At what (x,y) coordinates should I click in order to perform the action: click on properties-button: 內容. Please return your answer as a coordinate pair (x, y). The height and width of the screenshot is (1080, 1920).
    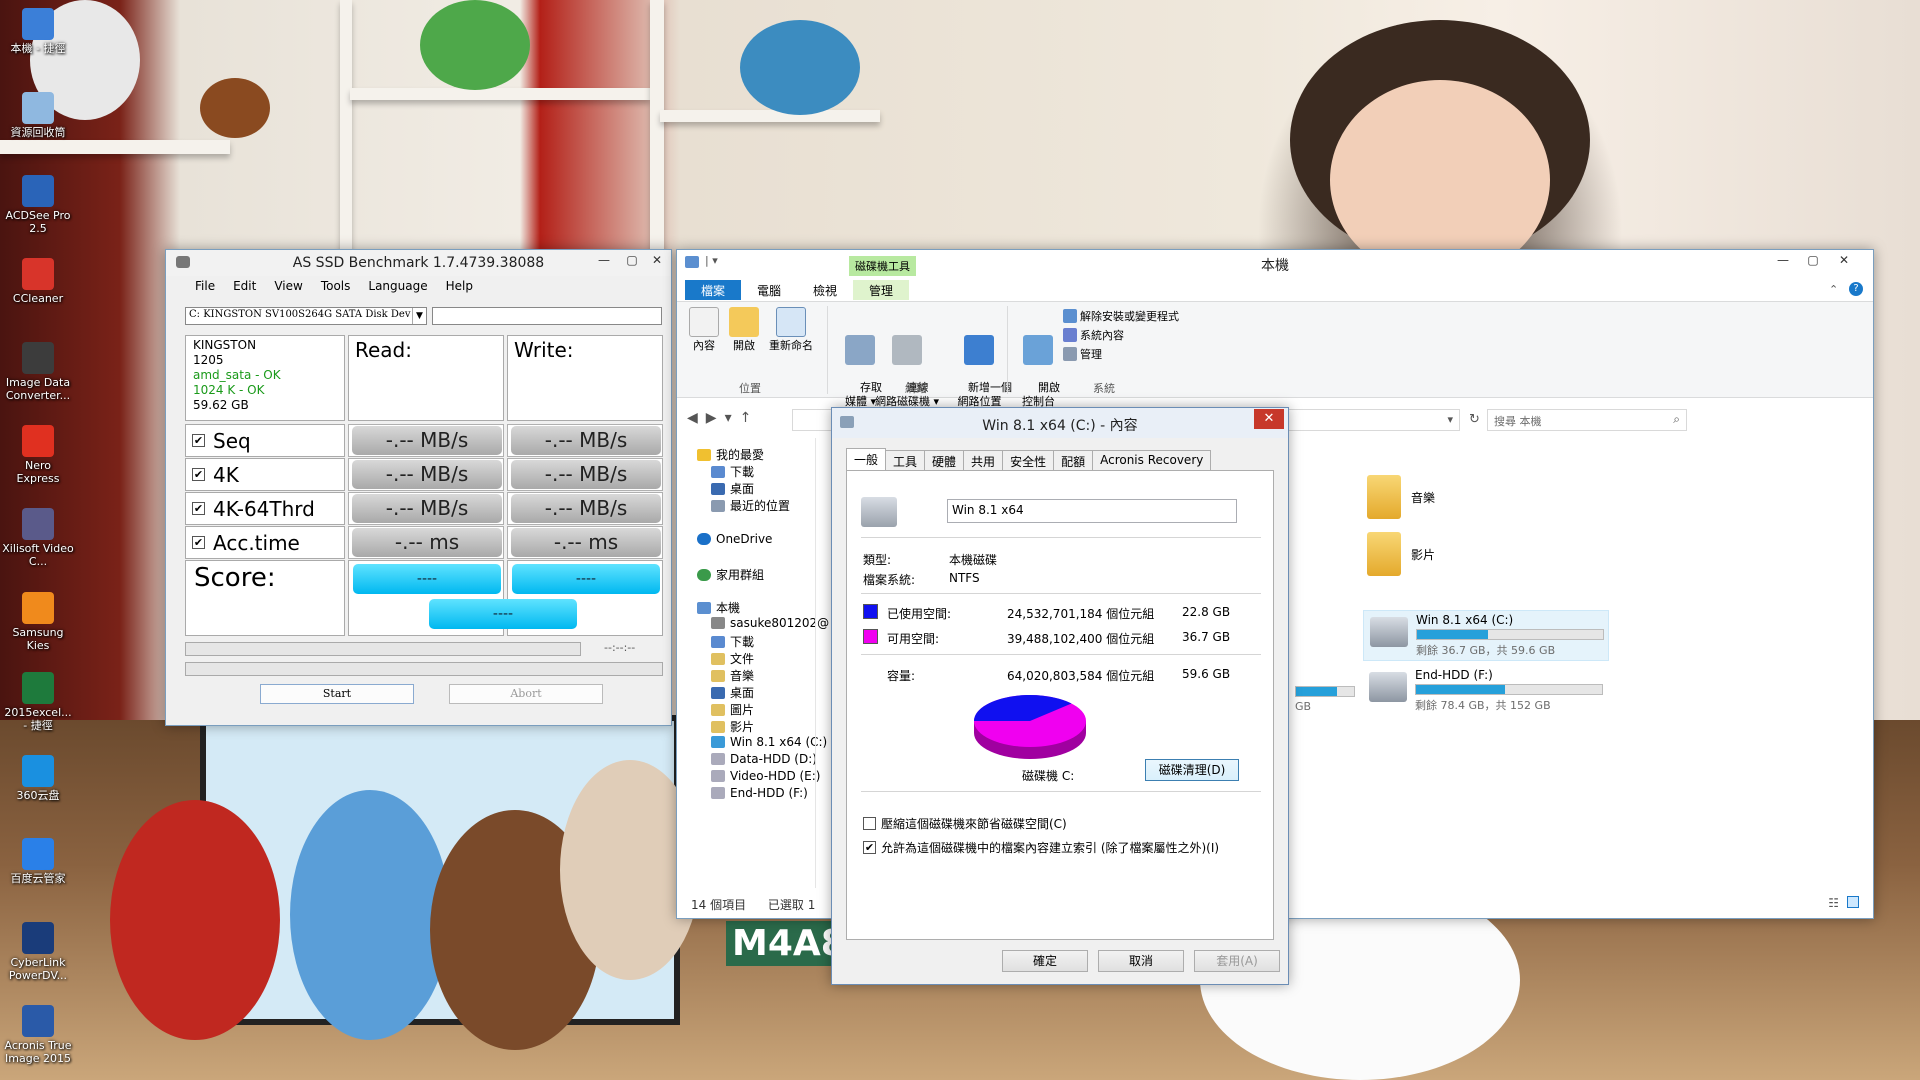
    Looking at the image, I should click on (704, 330).